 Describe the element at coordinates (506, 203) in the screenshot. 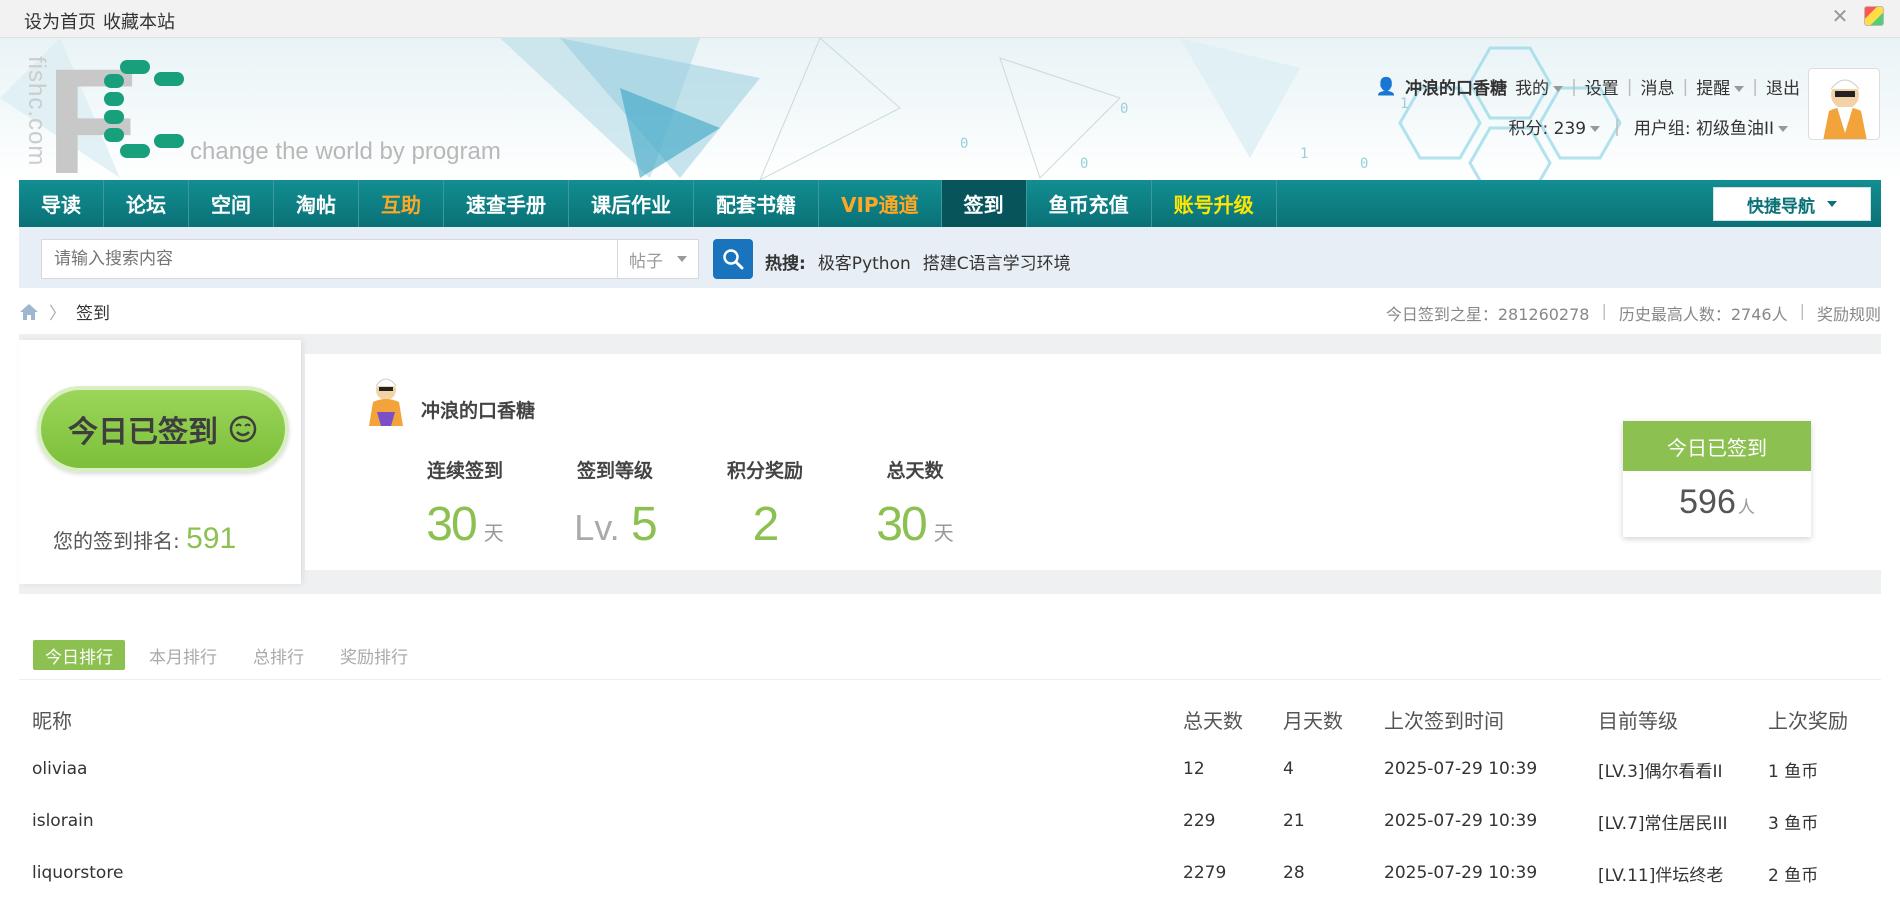

I see `nav-item: 速查手册` at that location.